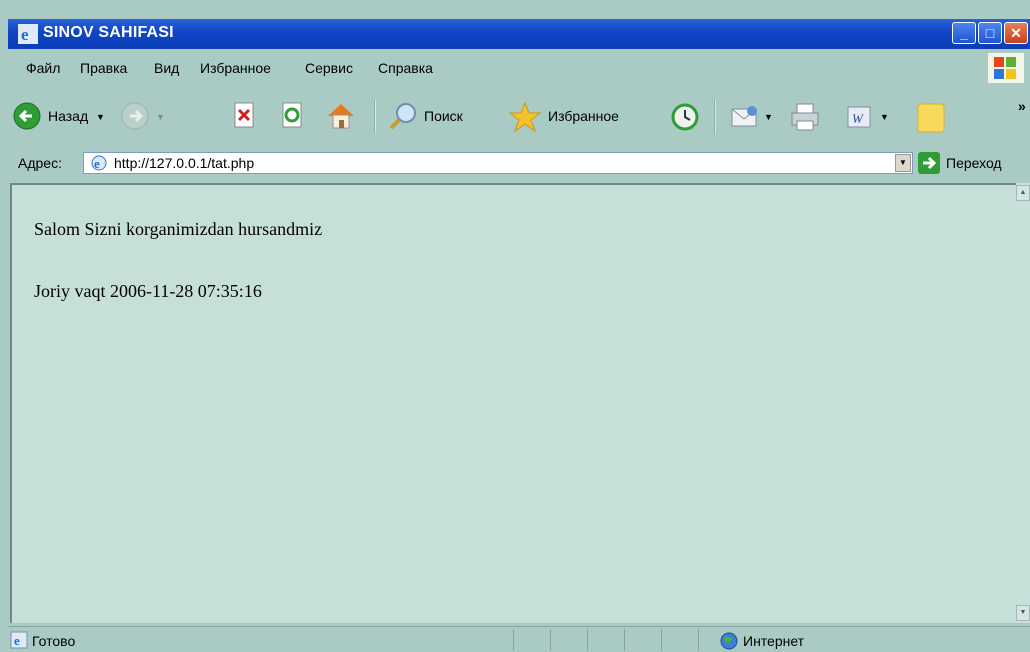  What do you see at coordinates (525, 117) in the screenshot?
I see `favorites-star-icon` at bounding box center [525, 117].